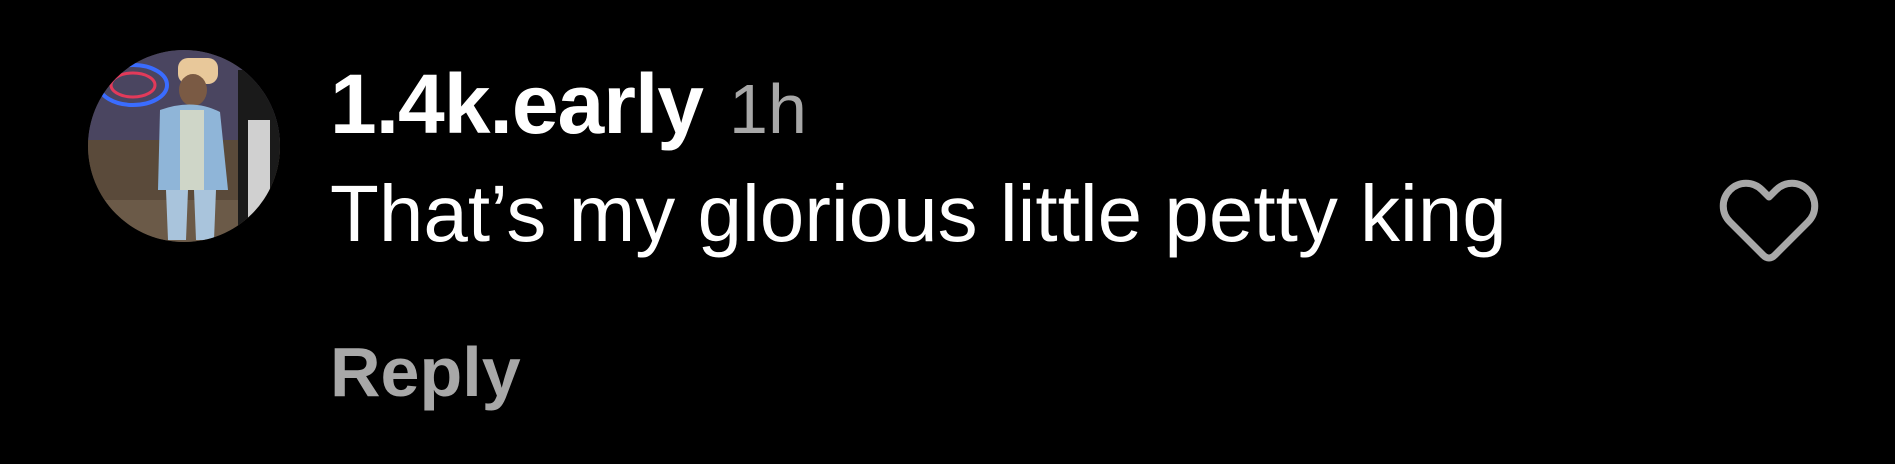 The height and width of the screenshot is (464, 1895). Describe the element at coordinates (425, 372) in the screenshot. I see `reply-button: Reply` at that location.